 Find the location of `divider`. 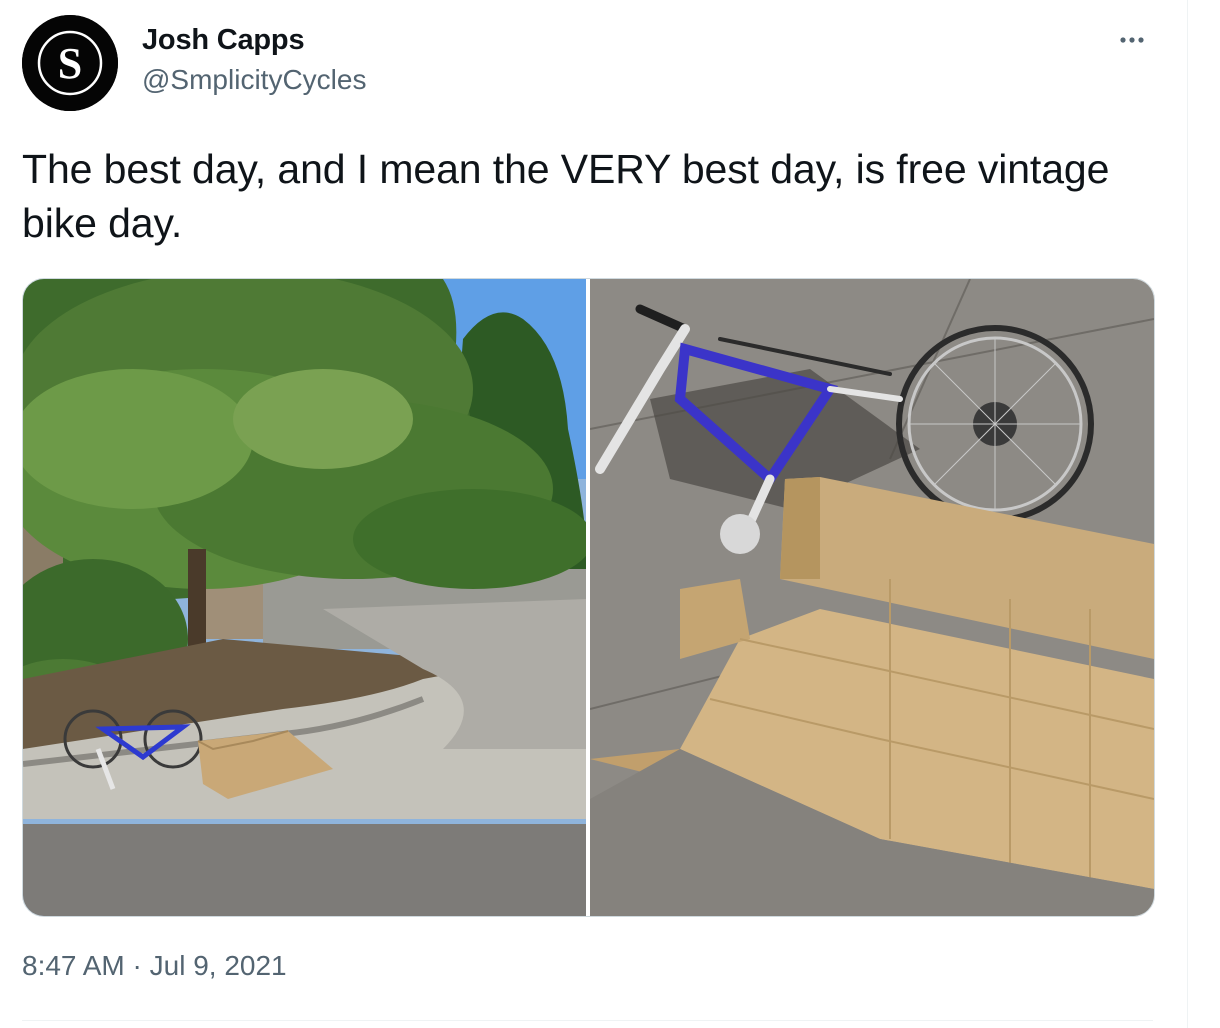

divider is located at coordinates (587, 1020).